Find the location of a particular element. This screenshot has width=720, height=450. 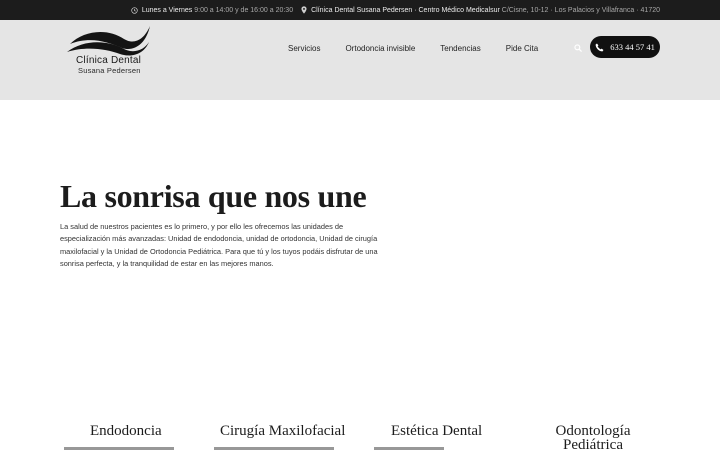

location-pin-icon is located at coordinates (304, 10).